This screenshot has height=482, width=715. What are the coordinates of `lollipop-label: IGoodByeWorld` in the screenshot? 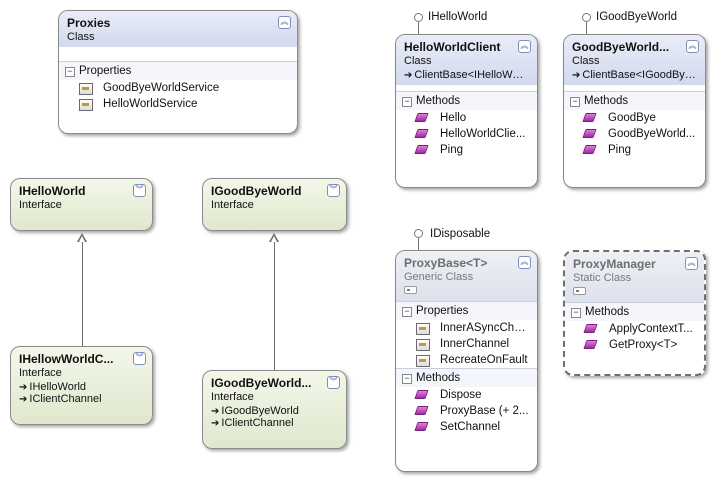 It's located at (636, 17).